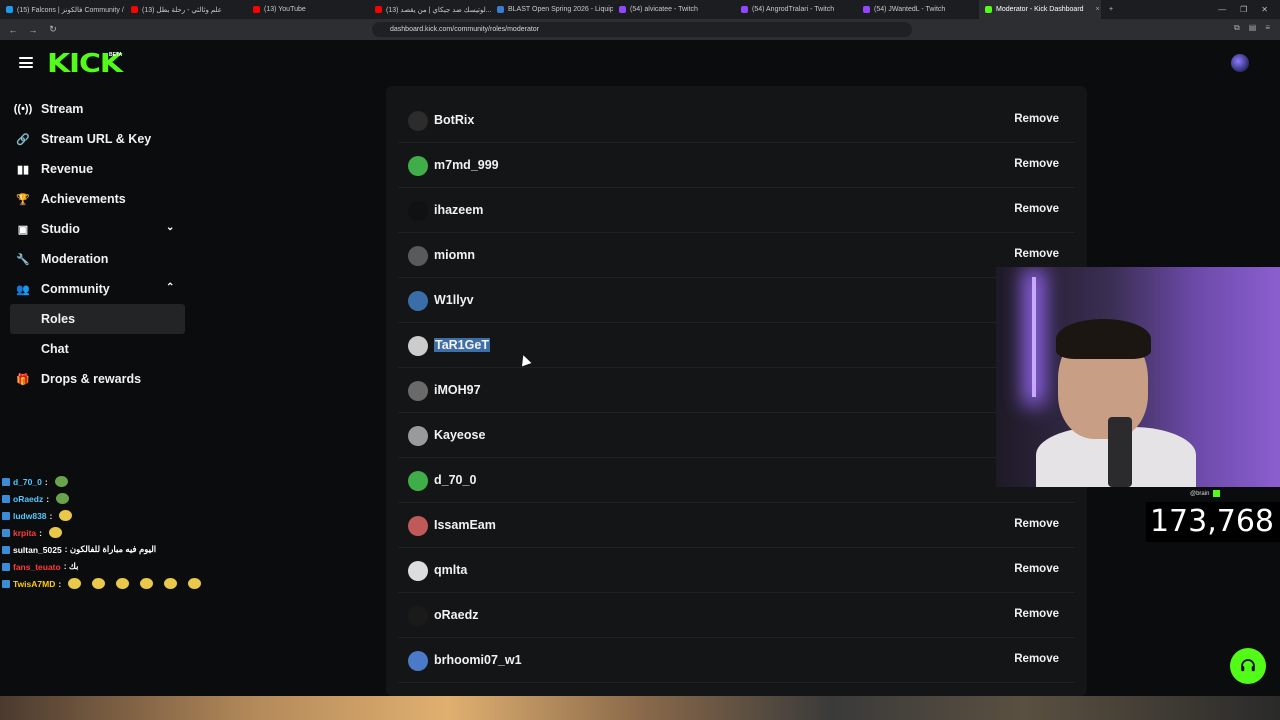 Image resolution: width=1280 pixels, height=720 pixels. I want to click on headset-icon, so click(1248, 665).